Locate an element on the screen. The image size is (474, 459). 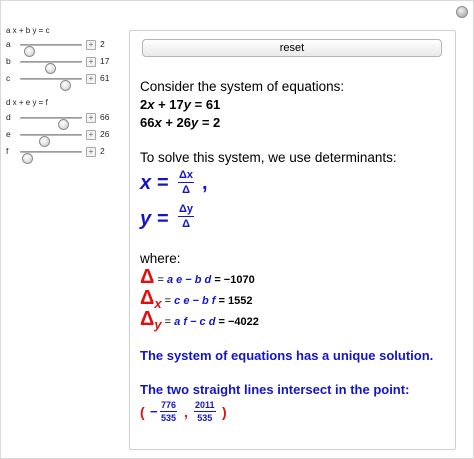
reset-button: reset is located at coordinates (292, 48).